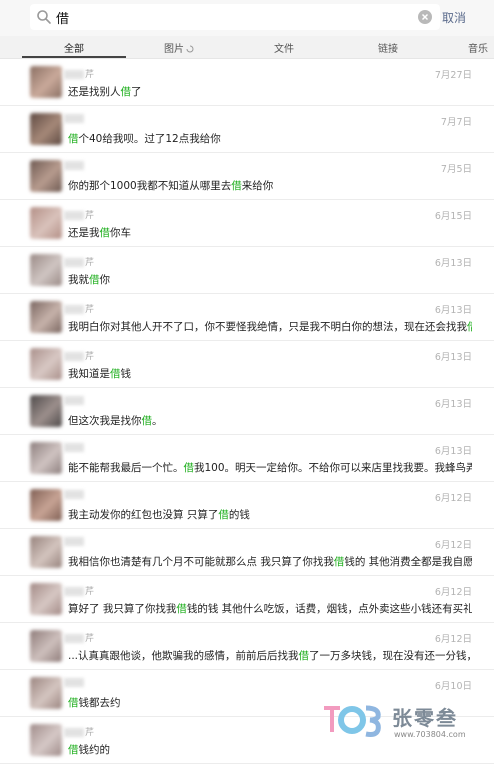 The image size is (494, 764). What do you see at coordinates (456, 169) in the screenshot?
I see `message-date: 7月5日` at bounding box center [456, 169].